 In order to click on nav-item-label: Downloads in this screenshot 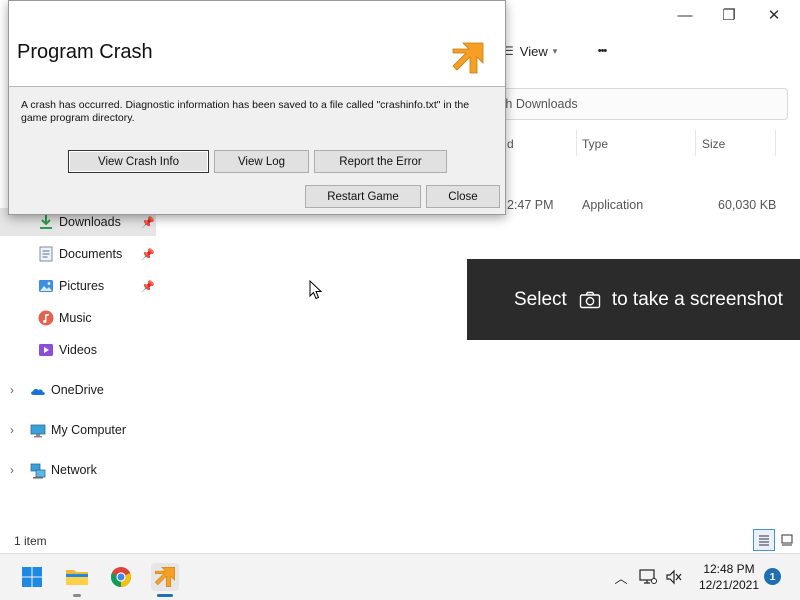, I will do `click(90, 222)`.